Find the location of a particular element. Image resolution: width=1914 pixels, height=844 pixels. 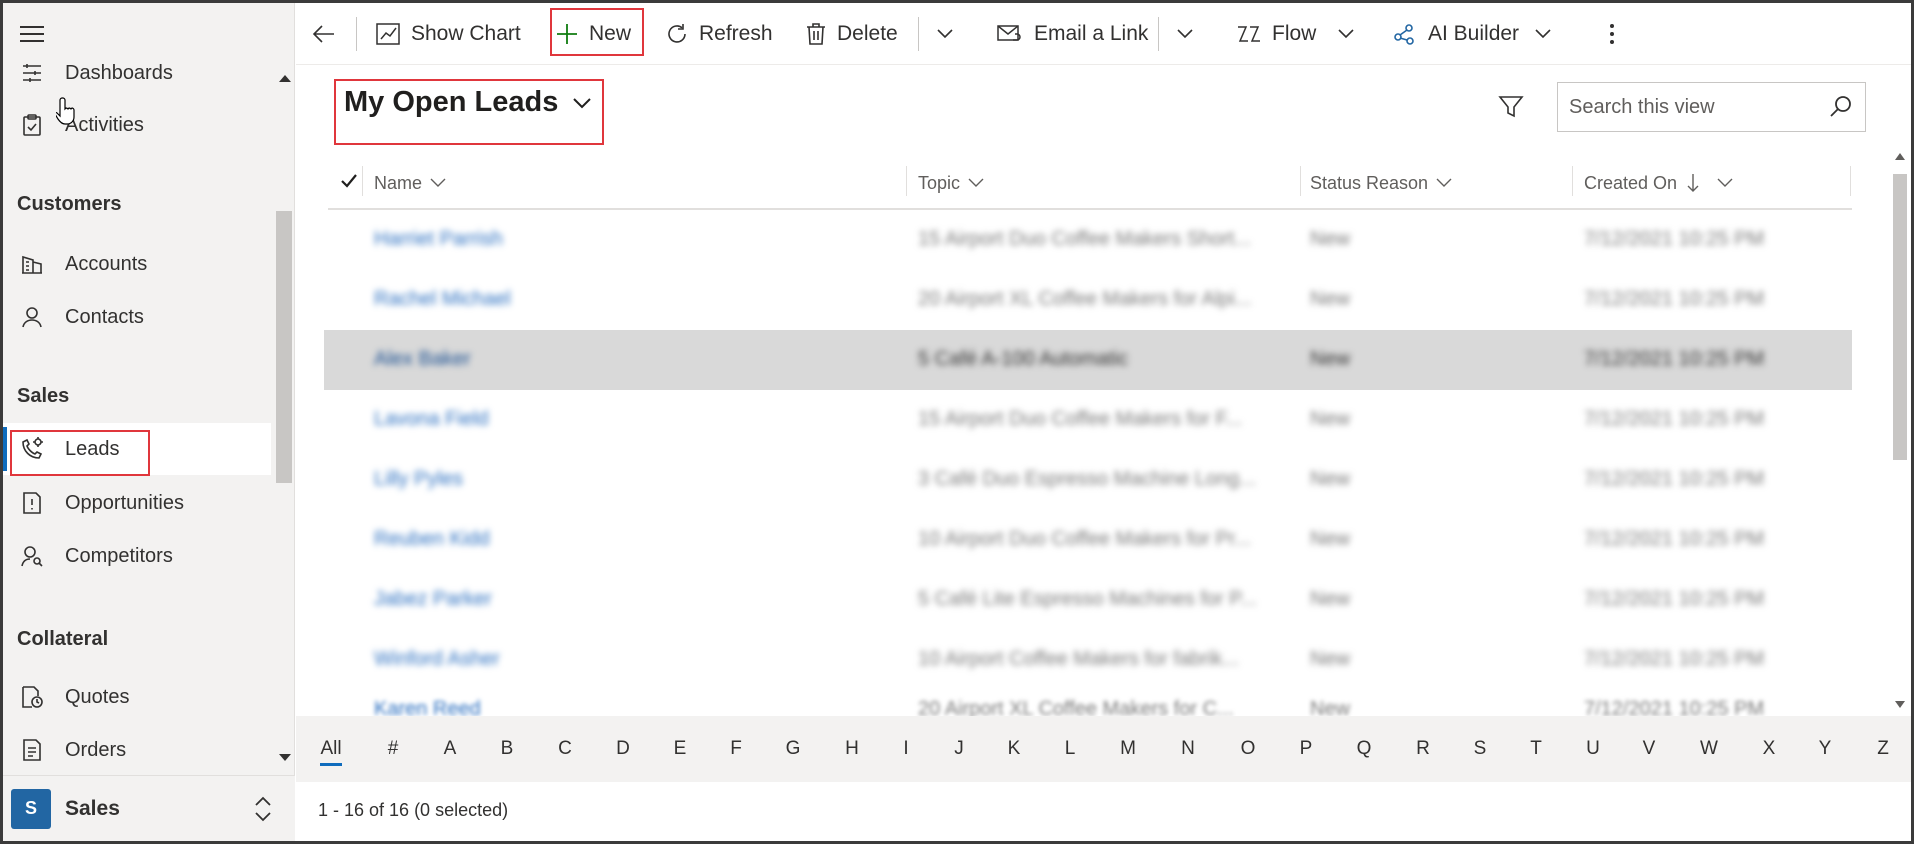

sidebar-scrollbar is located at coordinates (284, 416).